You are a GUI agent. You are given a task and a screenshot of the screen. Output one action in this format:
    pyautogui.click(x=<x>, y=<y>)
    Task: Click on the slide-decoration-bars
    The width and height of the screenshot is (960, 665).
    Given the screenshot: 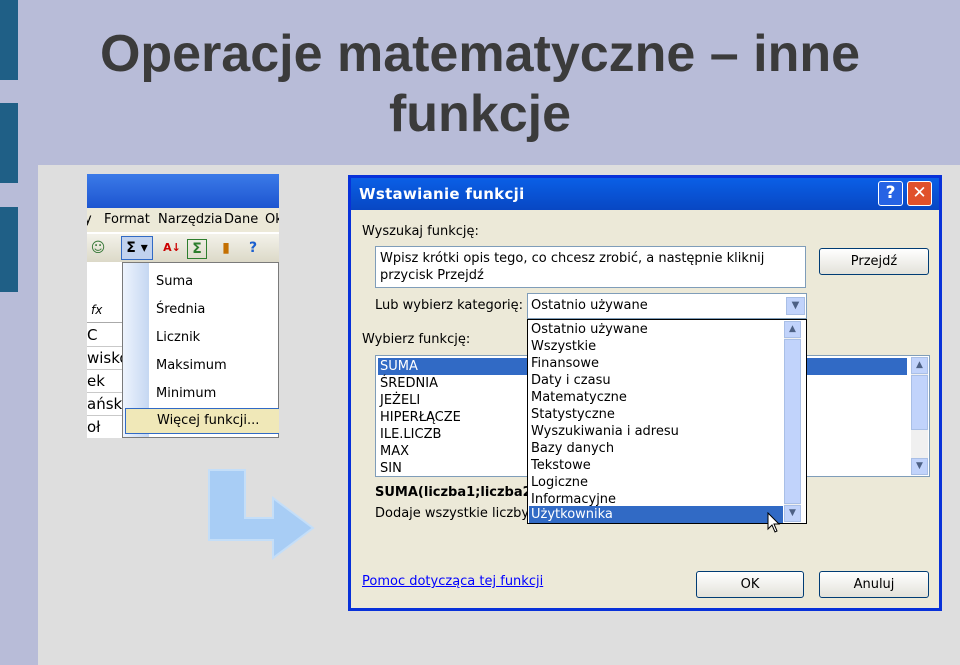 What is the action you would take?
    pyautogui.click(x=9, y=332)
    